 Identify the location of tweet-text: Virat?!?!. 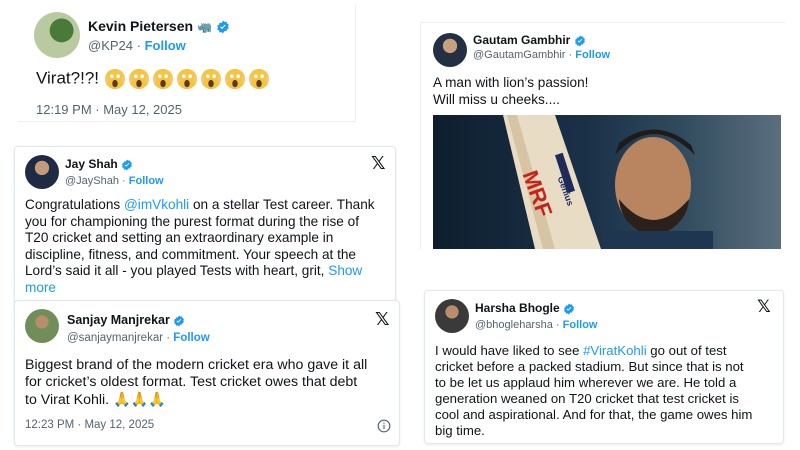
(154, 79).